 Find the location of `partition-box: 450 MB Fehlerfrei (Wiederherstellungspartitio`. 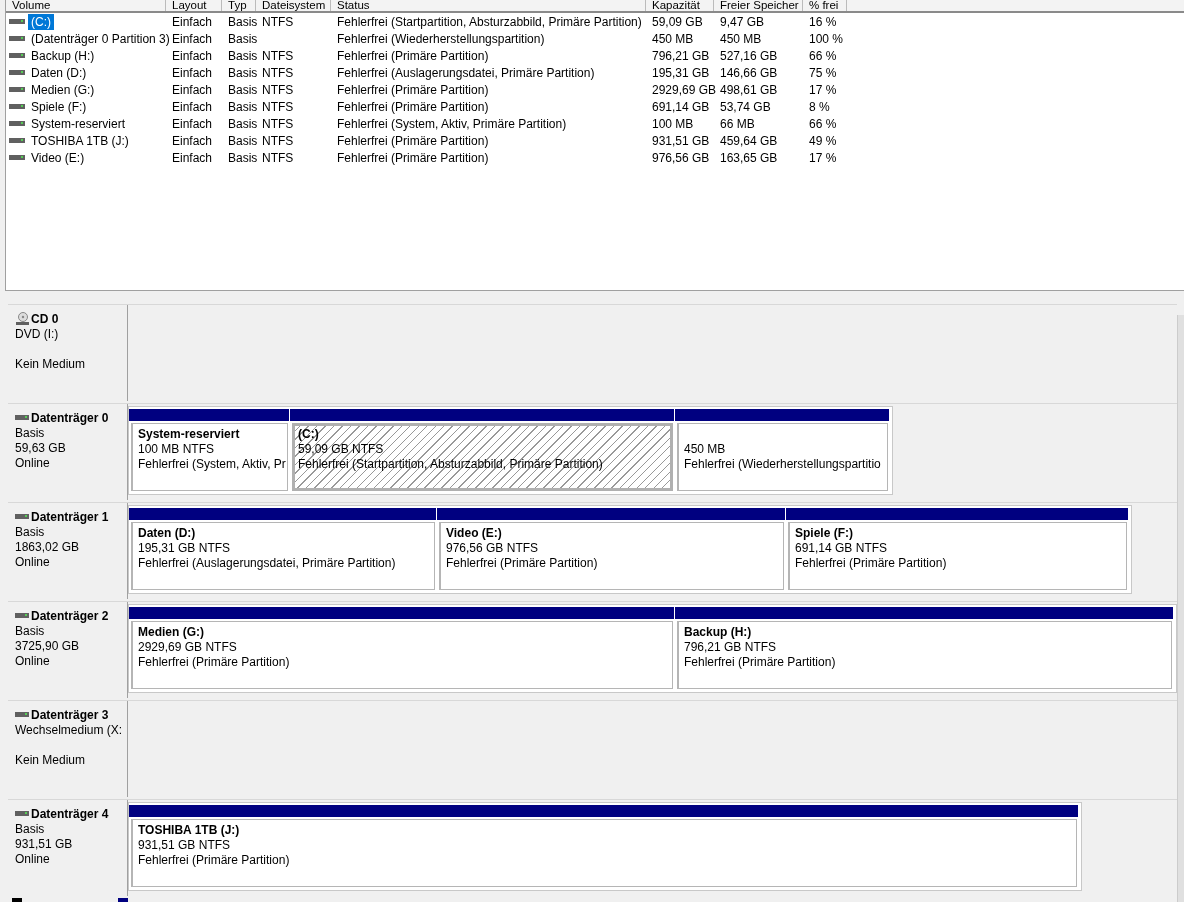

partition-box: 450 MB Fehlerfrei (Wiederherstellungspartitio is located at coordinates (782, 457).